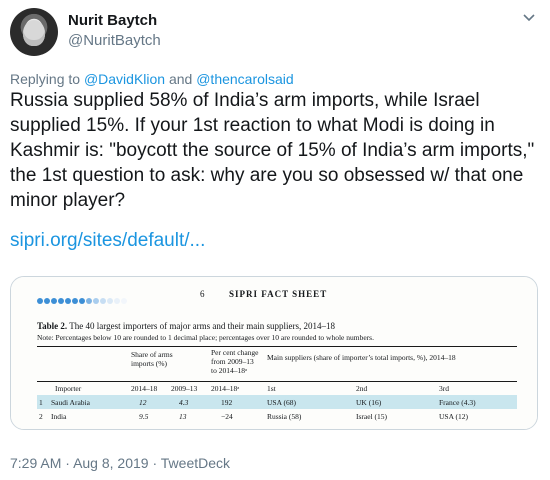 This screenshot has height=480, width=550. What do you see at coordinates (41, 402) in the screenshot?
I see `row-rank: 1` at bounding box center [41, 402].